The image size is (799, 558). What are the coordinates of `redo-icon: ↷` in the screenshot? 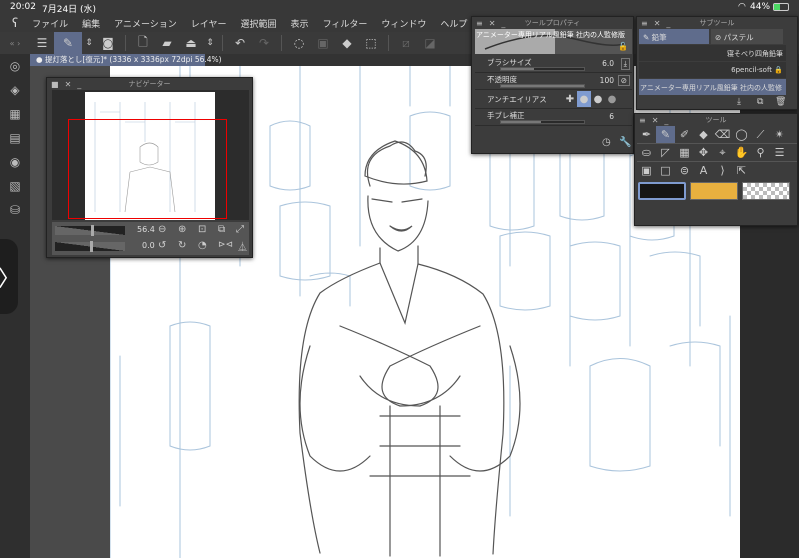 It's located at (264, 43).